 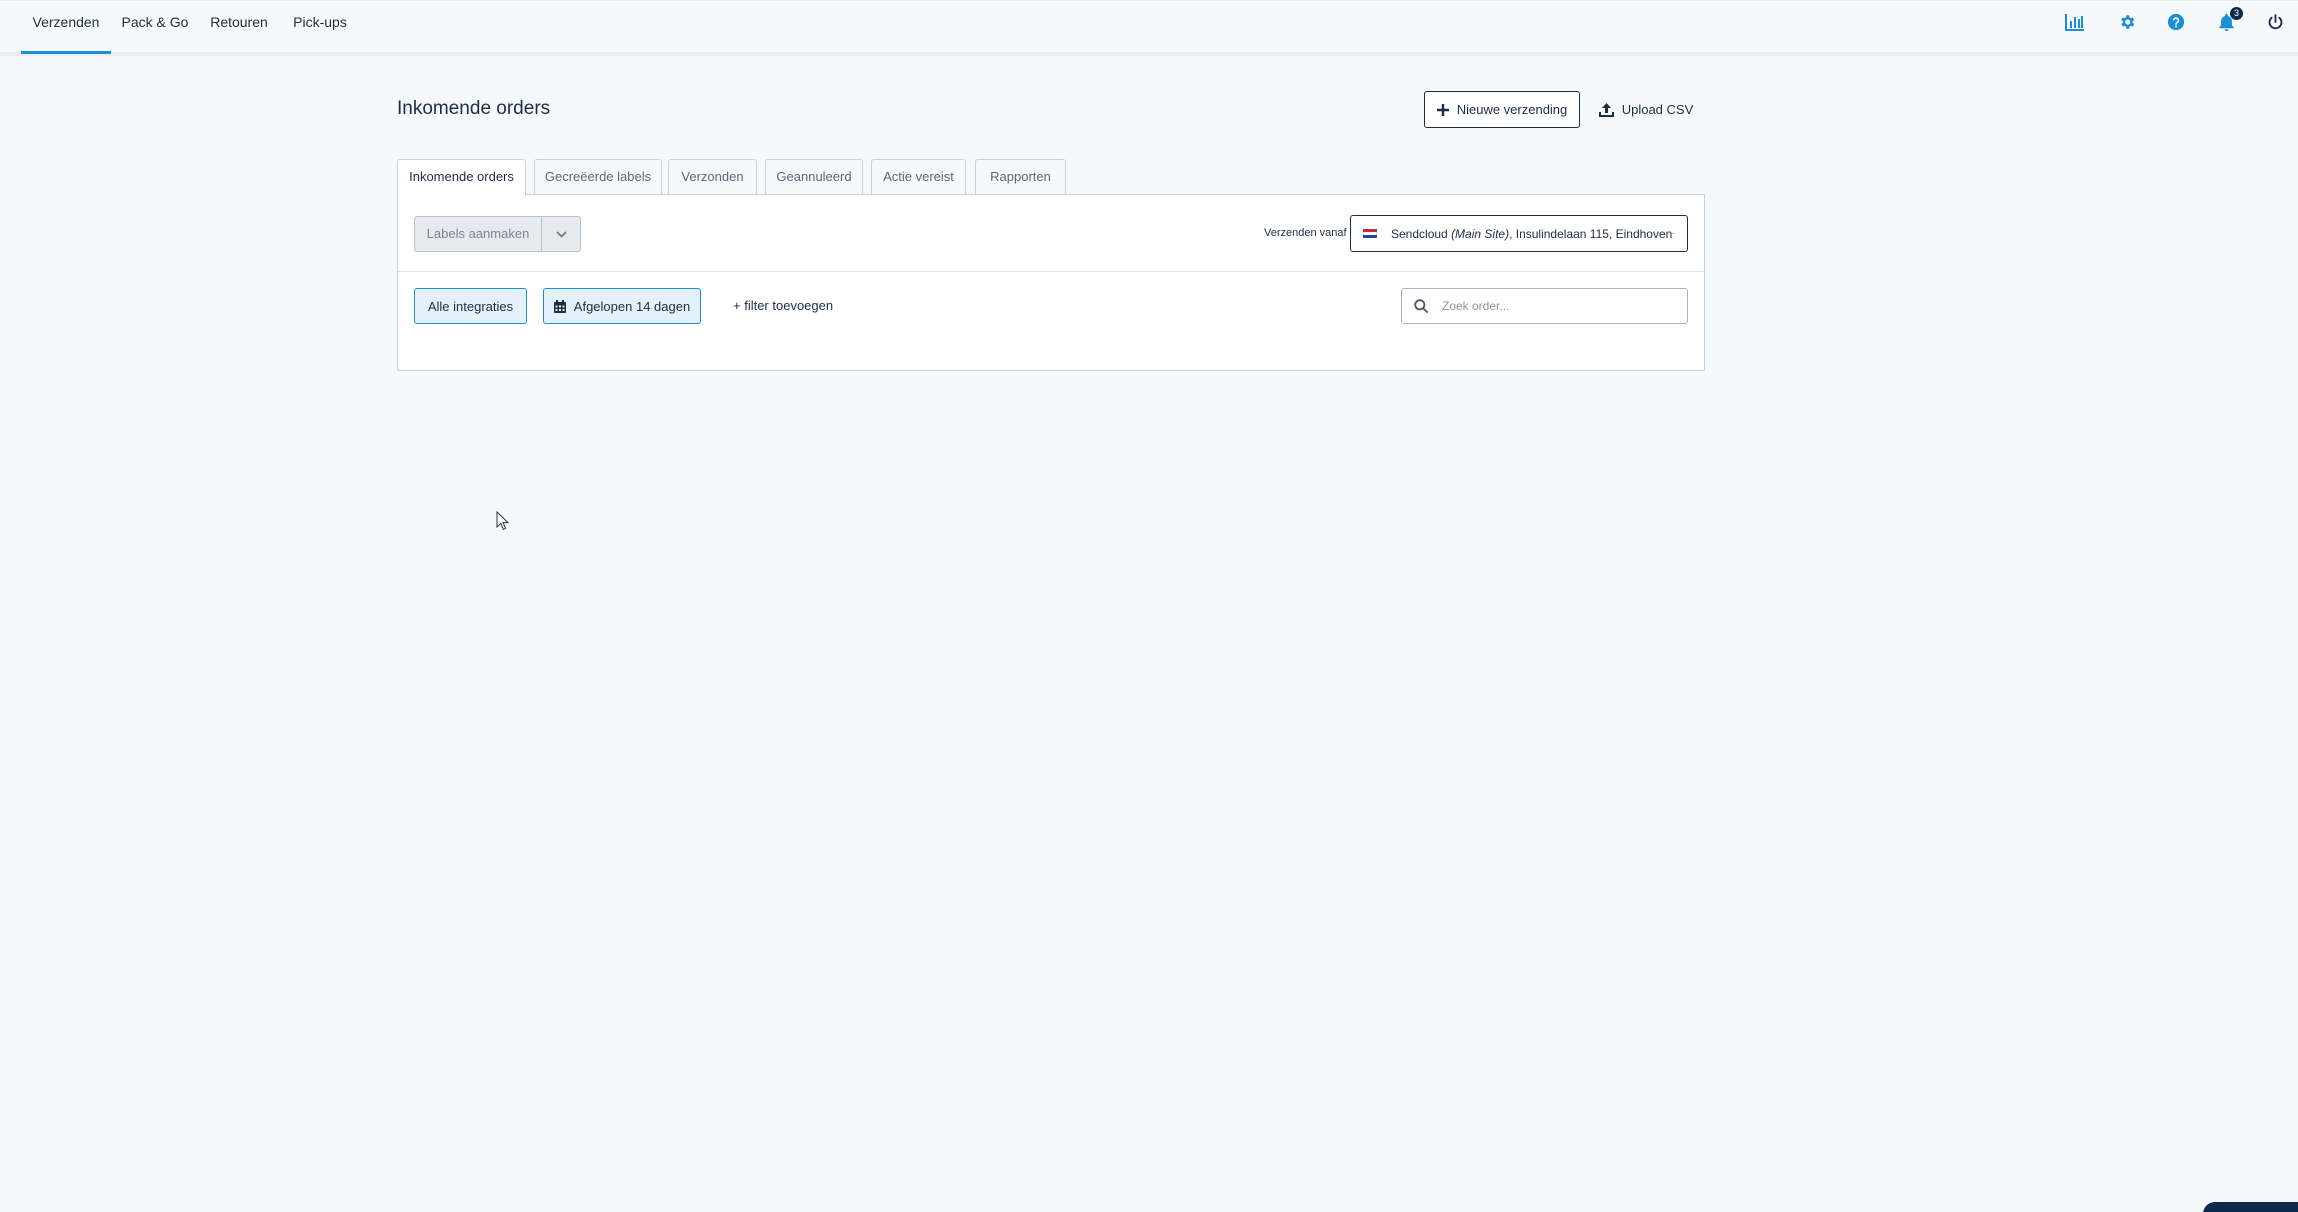 What do you see at coordinates (1149, 28) in the screenshot?
I see `top-navigation: Verzenden Pack & Go Retouren Pick-ups 3` at bounding box center [1149, 28].